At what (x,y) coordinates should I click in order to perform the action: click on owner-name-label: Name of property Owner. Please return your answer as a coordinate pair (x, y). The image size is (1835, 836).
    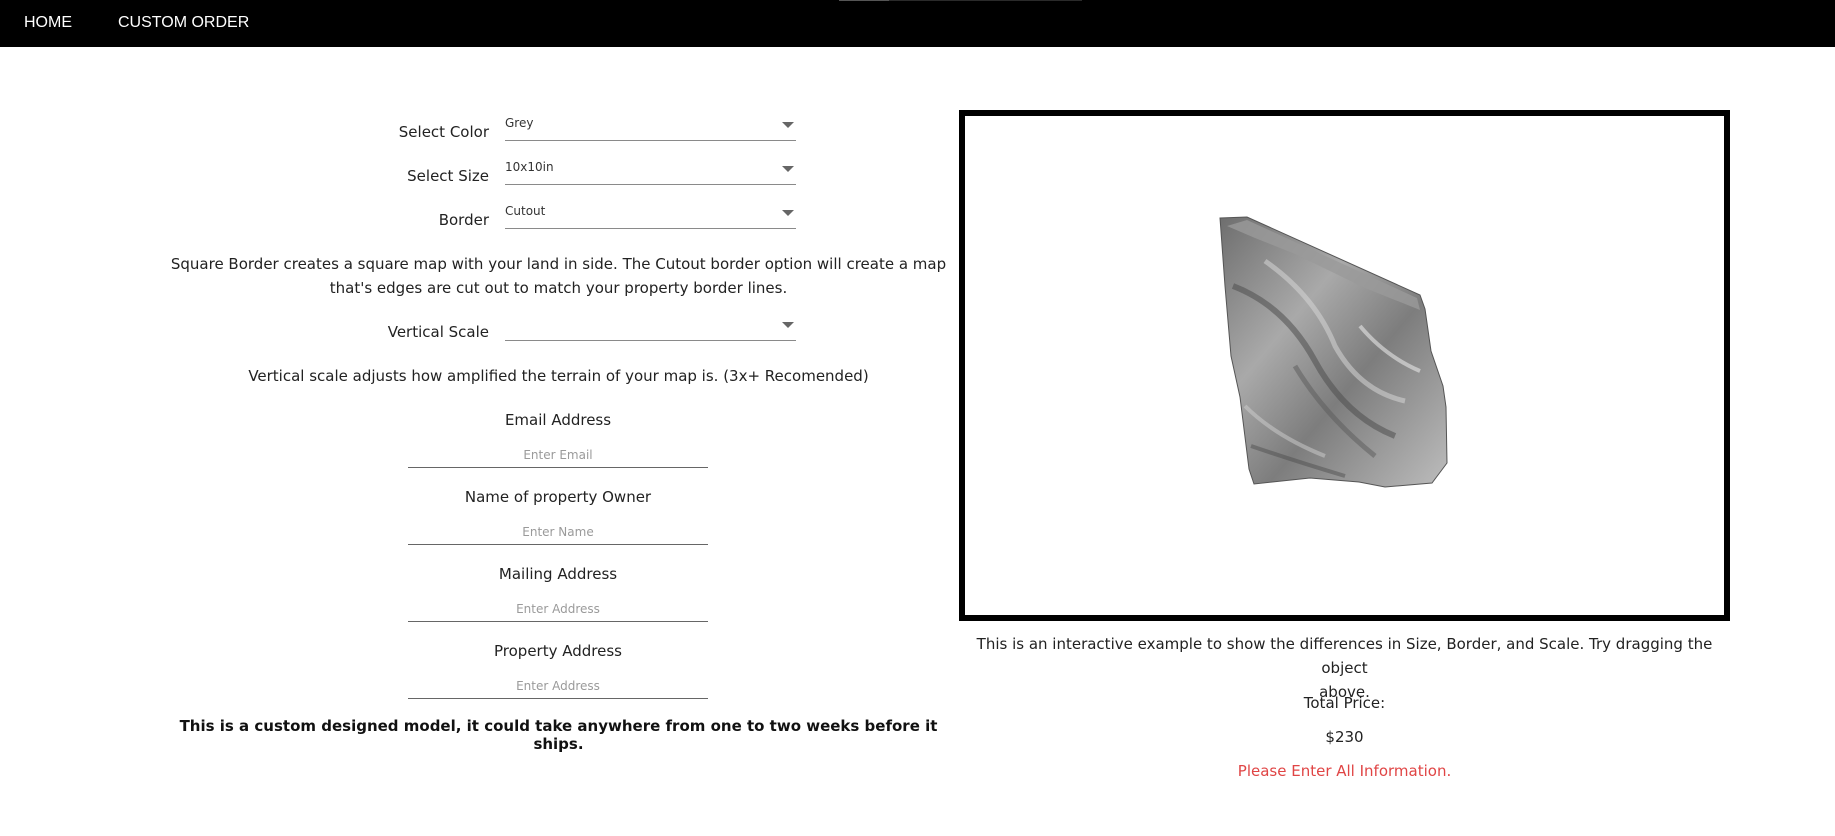
    Looking at the image, I should click on (558, 497).